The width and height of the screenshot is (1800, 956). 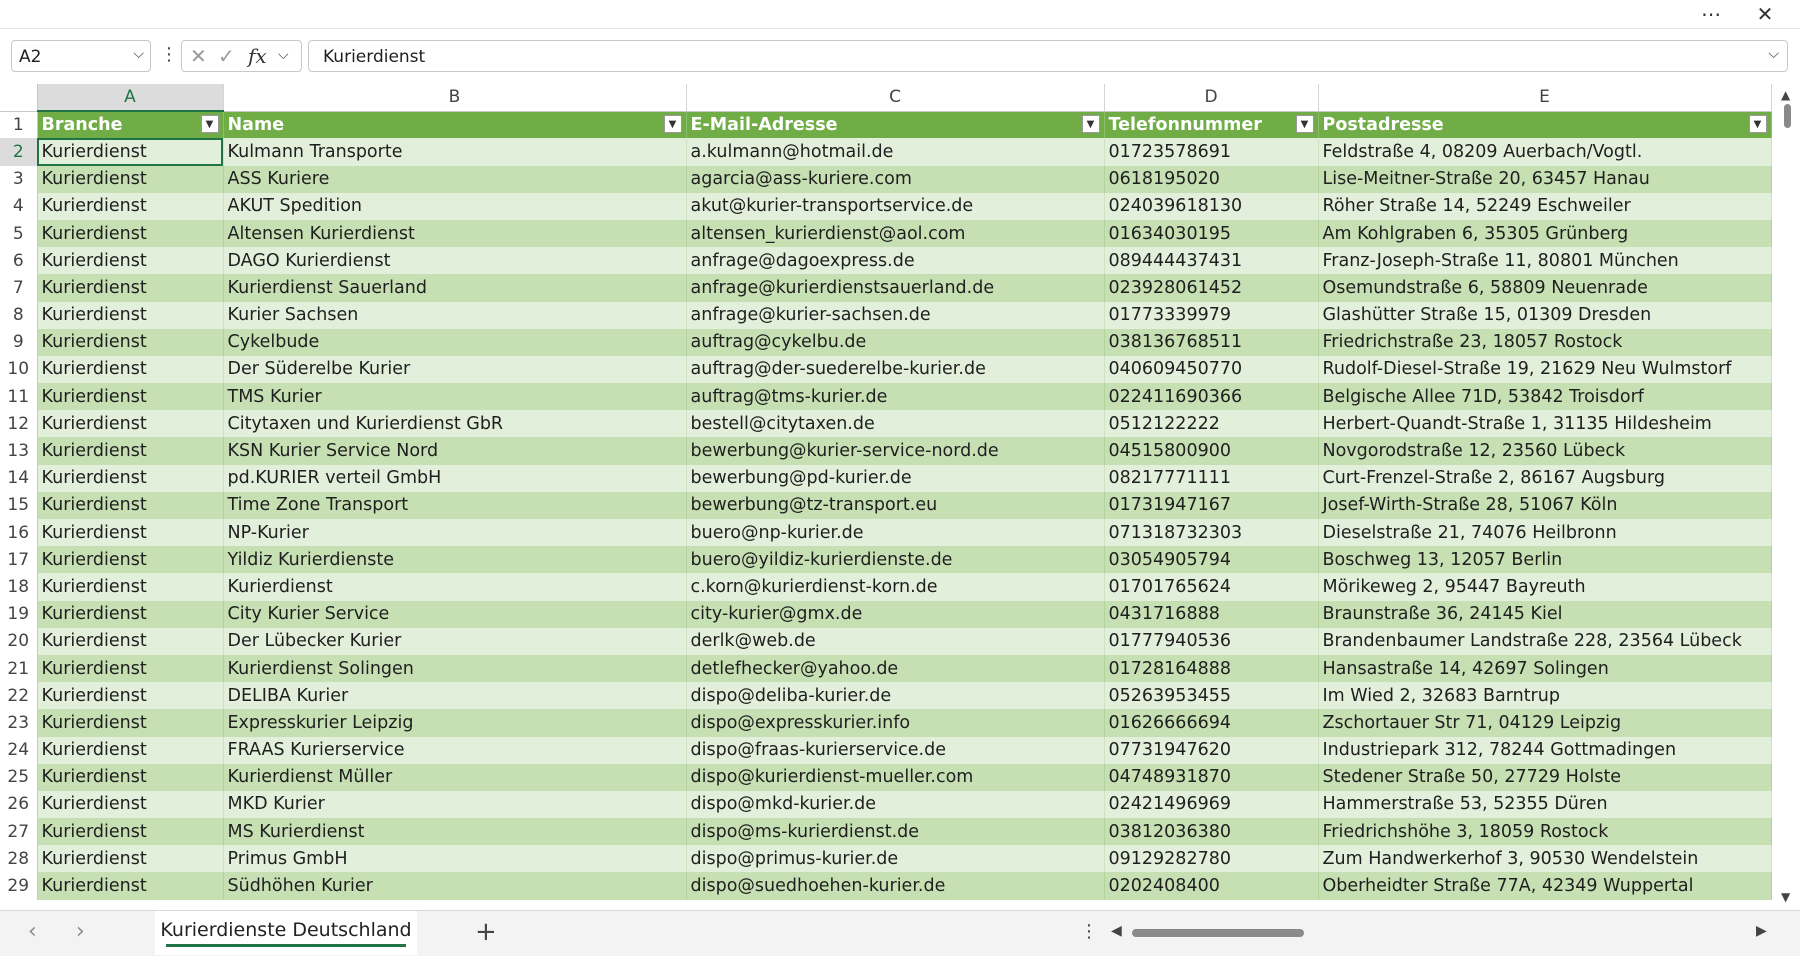 What do you see at coordinates (1211, 886) in the screenshot?
I see `cell-telefon: 0202408400` at bounding box center [1211, 886].